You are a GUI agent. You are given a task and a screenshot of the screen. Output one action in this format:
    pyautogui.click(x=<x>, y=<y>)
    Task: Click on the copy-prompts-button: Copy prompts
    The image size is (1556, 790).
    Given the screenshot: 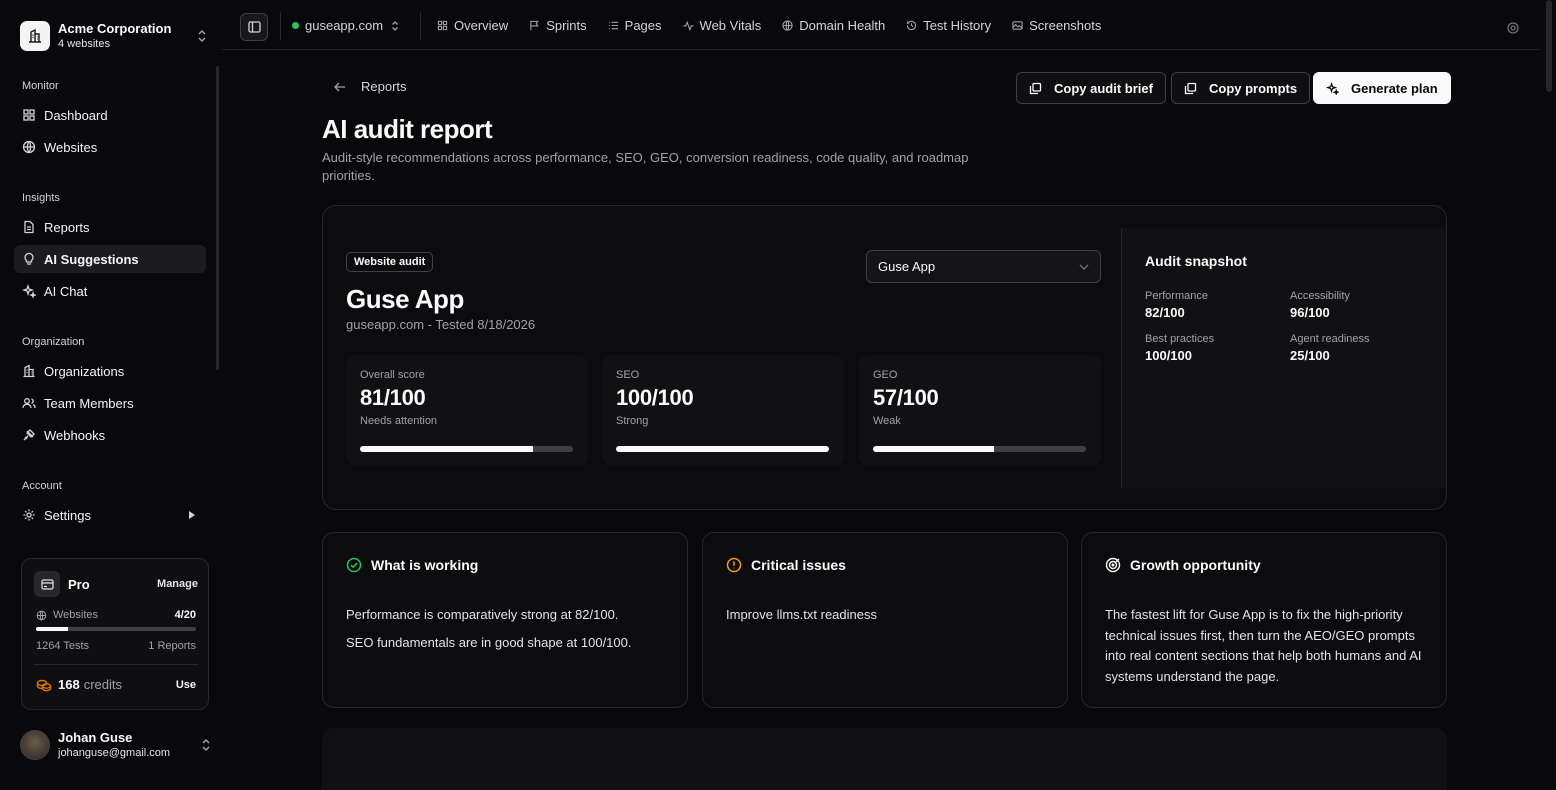 What is the action you would take?
    pyautogui.click(x=1241, y=88)
    